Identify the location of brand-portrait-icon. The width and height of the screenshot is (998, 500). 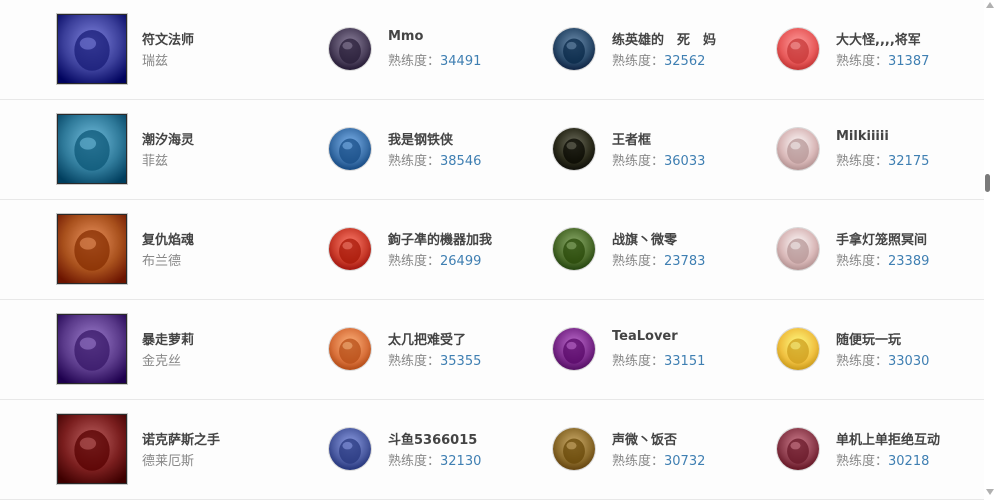
(92, 249).